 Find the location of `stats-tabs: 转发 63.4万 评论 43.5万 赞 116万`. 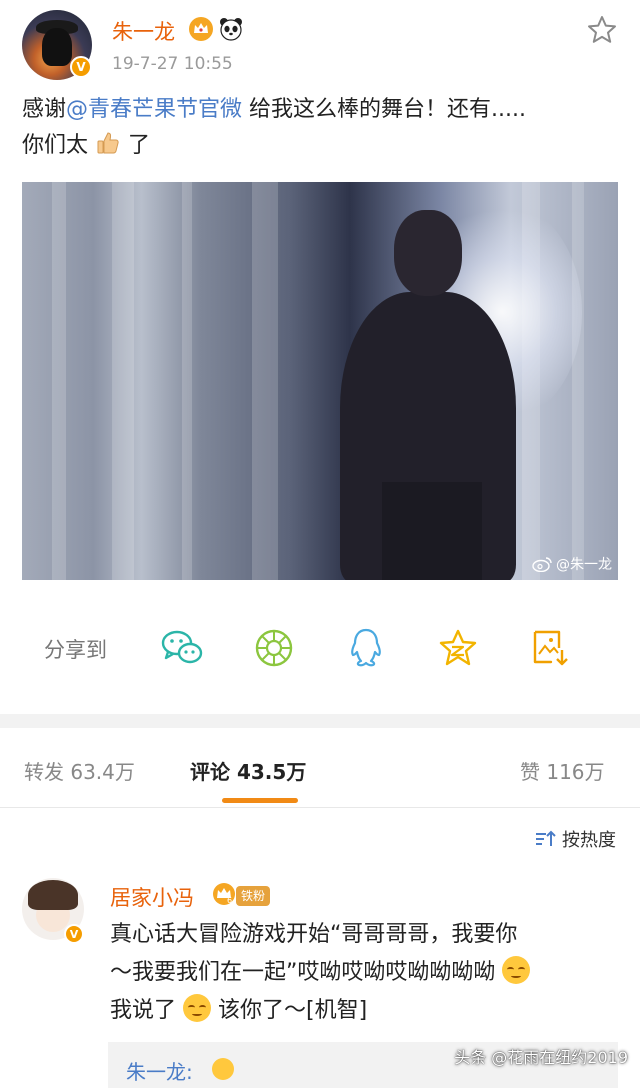

stats-tabs: 转发 63.4万 评论 43.5万 赞 116万 is located at coordinates (320, 768).